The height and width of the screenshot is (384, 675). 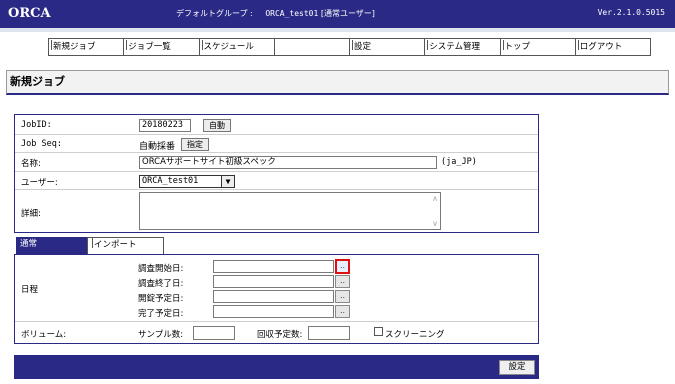 I want to click on nav-label: システム管理, so click(x=454, y=47).